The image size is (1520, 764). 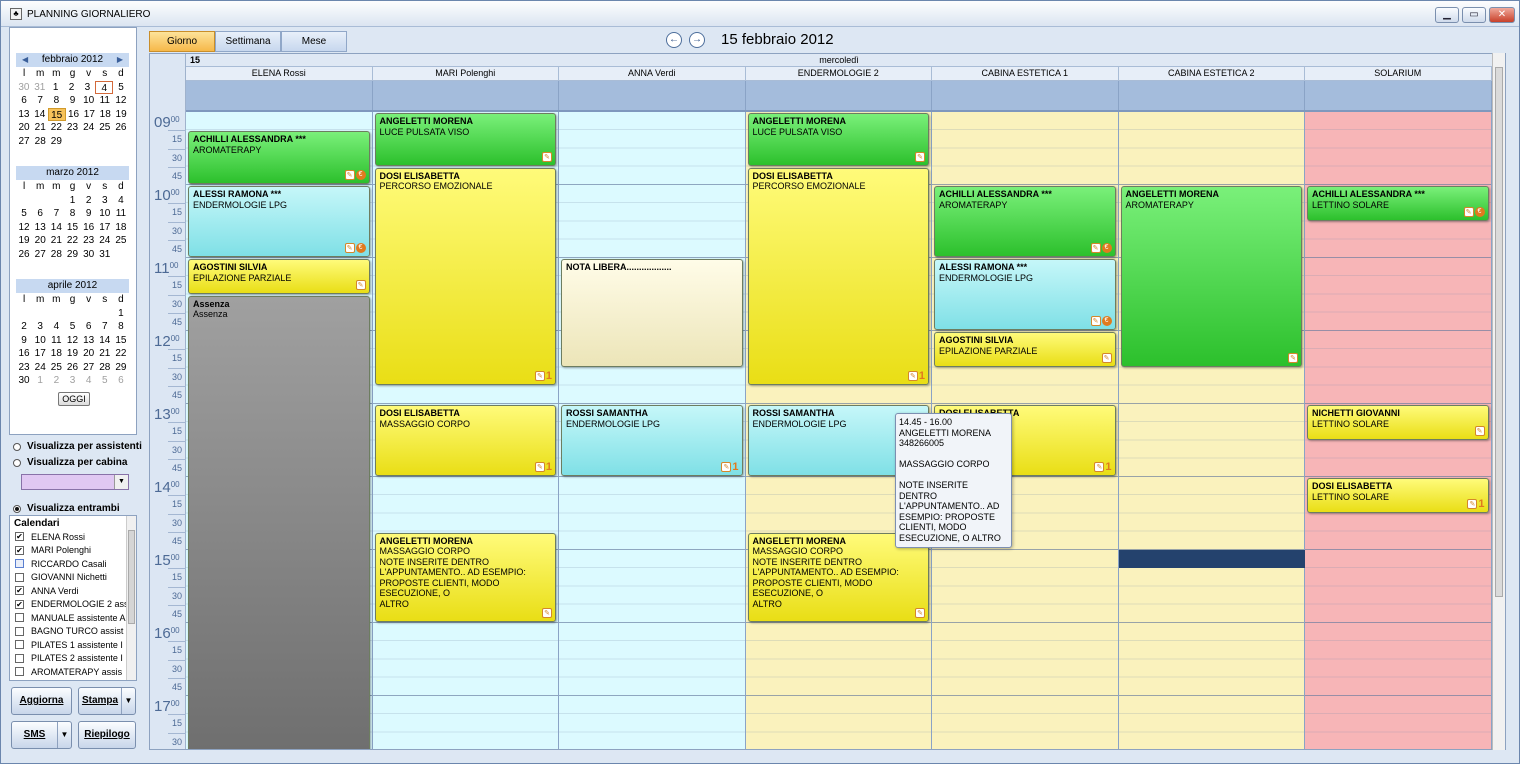 What do you see at coordinates (73, 659) in the screenshot?
I see `calendar-item: PILATES 2 assistente I` at bounding box center [73, 659].